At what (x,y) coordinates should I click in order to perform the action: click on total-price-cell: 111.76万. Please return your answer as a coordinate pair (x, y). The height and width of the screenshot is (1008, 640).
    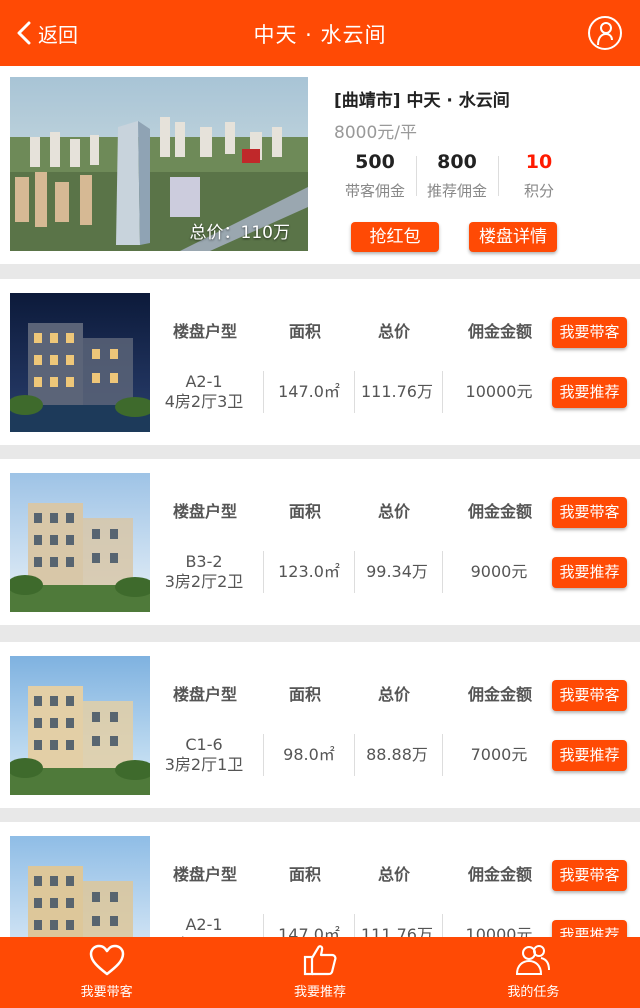
    Looking at the image, I should click on (397, 391).